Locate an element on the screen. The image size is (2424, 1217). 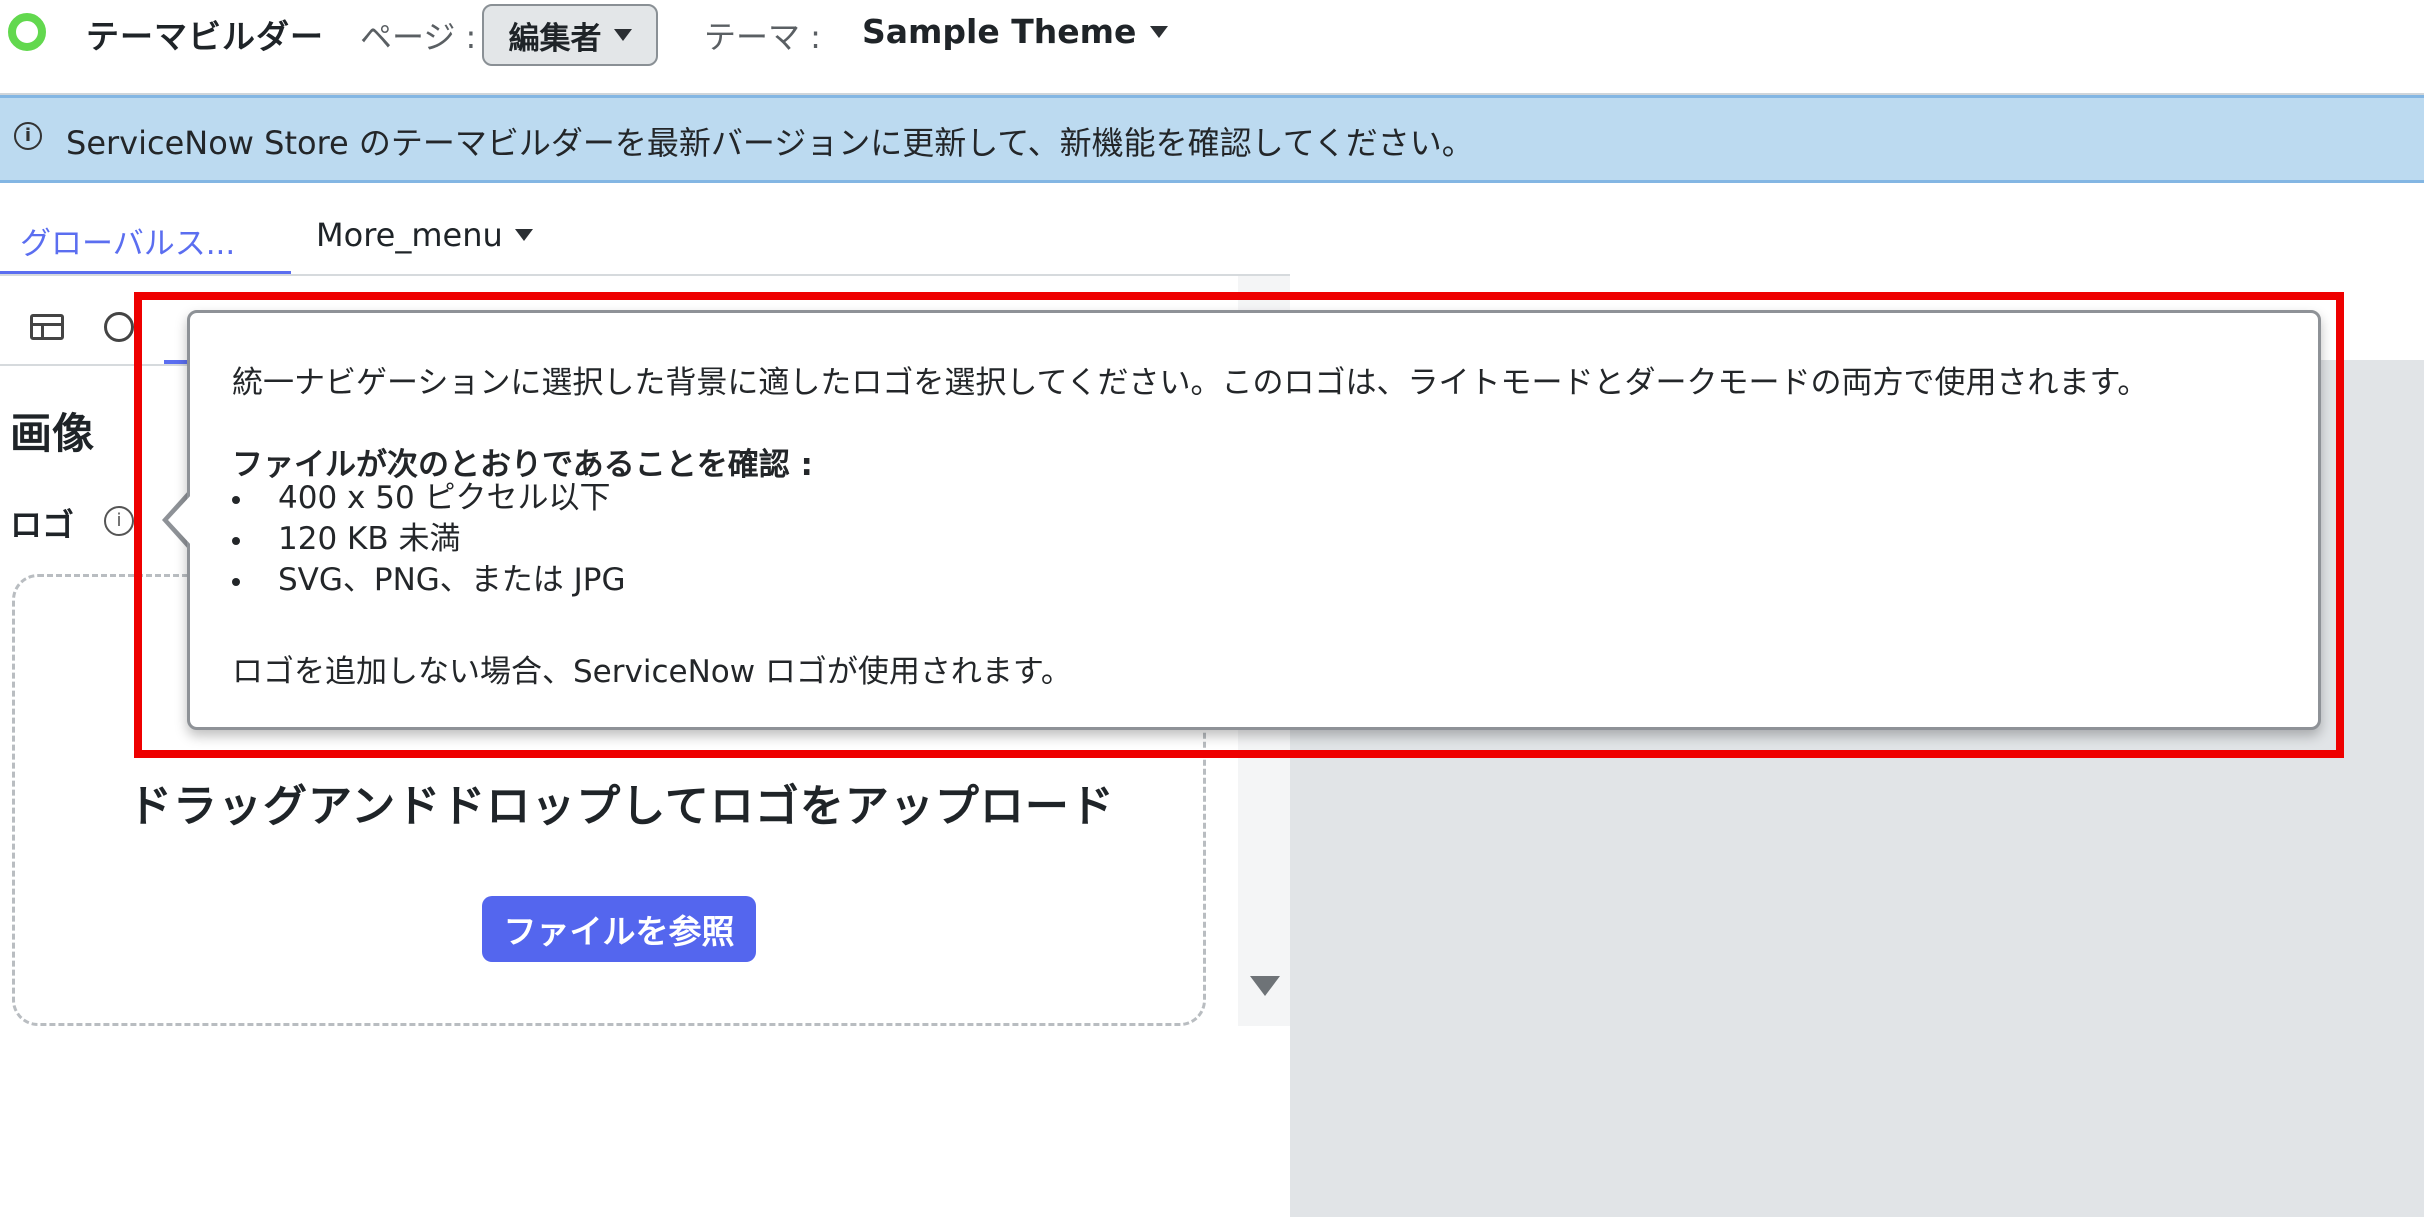
servicenow-logo-icon is located at coordinates (27, 32).